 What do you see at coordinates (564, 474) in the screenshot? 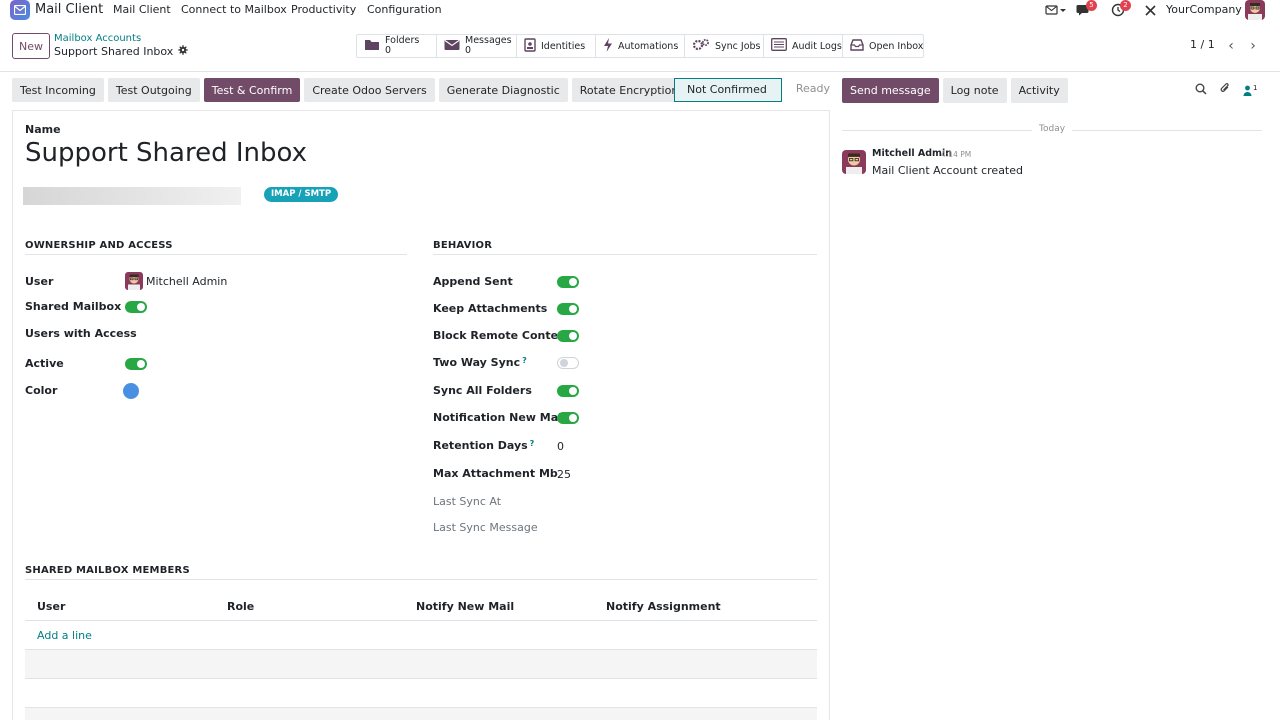
I see `max-attachment-mb-value: 25` at bounding box center [564, 474].